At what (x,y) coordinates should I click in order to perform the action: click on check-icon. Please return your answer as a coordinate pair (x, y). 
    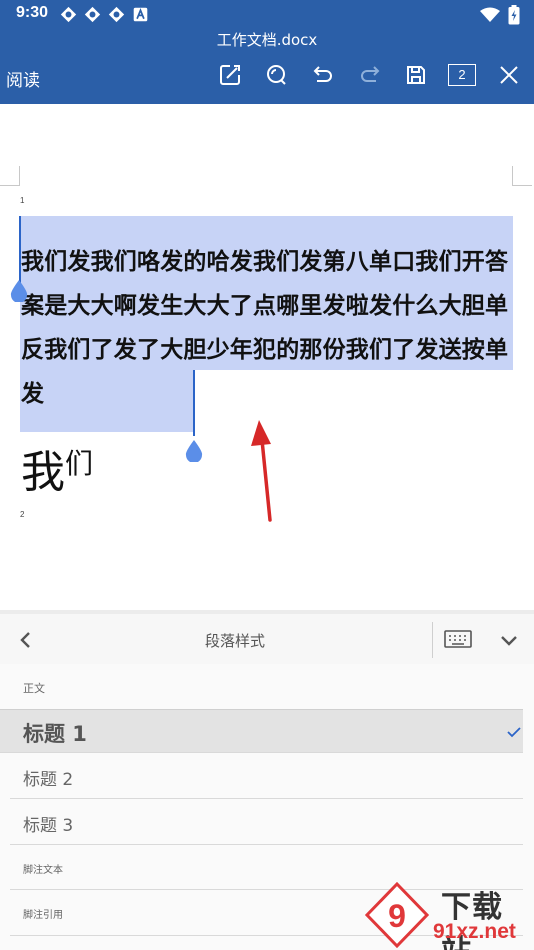
    Looking at the image, I should click on (514, 732).